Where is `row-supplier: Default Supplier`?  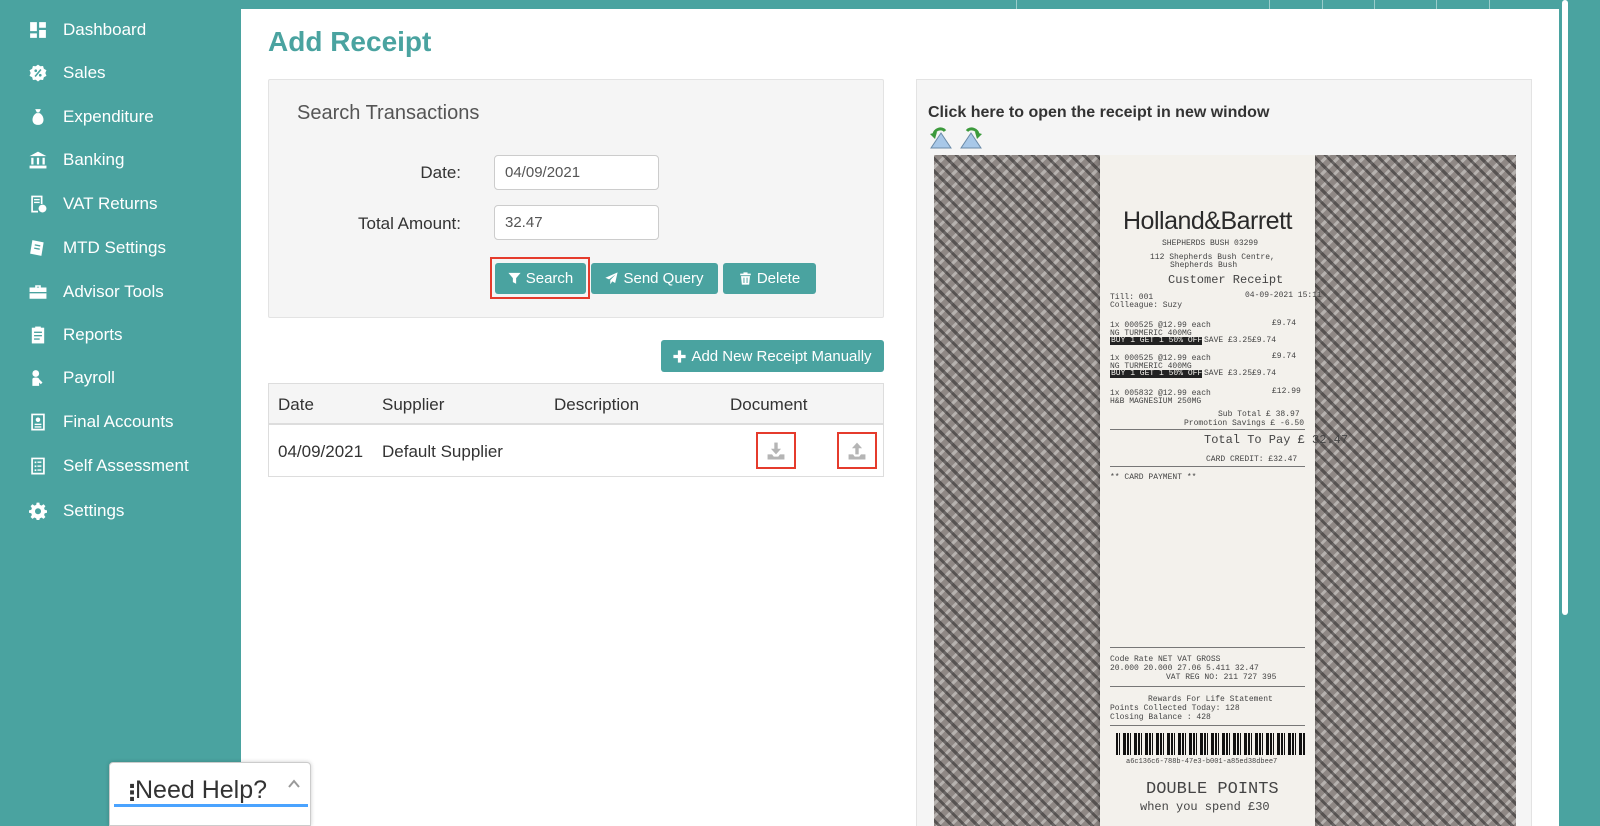 row-supplier: Default Supplier is located at coordinates (442, 451).